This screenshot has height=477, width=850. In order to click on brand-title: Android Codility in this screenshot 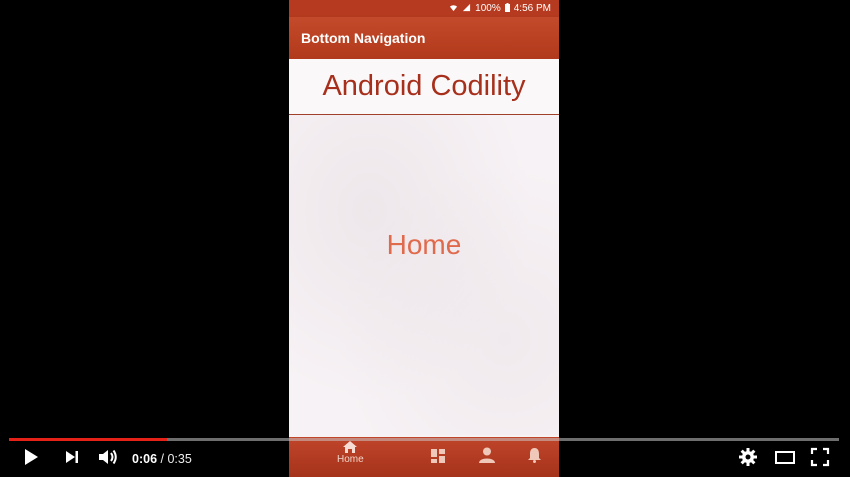, I will do `click(424, 86)`.